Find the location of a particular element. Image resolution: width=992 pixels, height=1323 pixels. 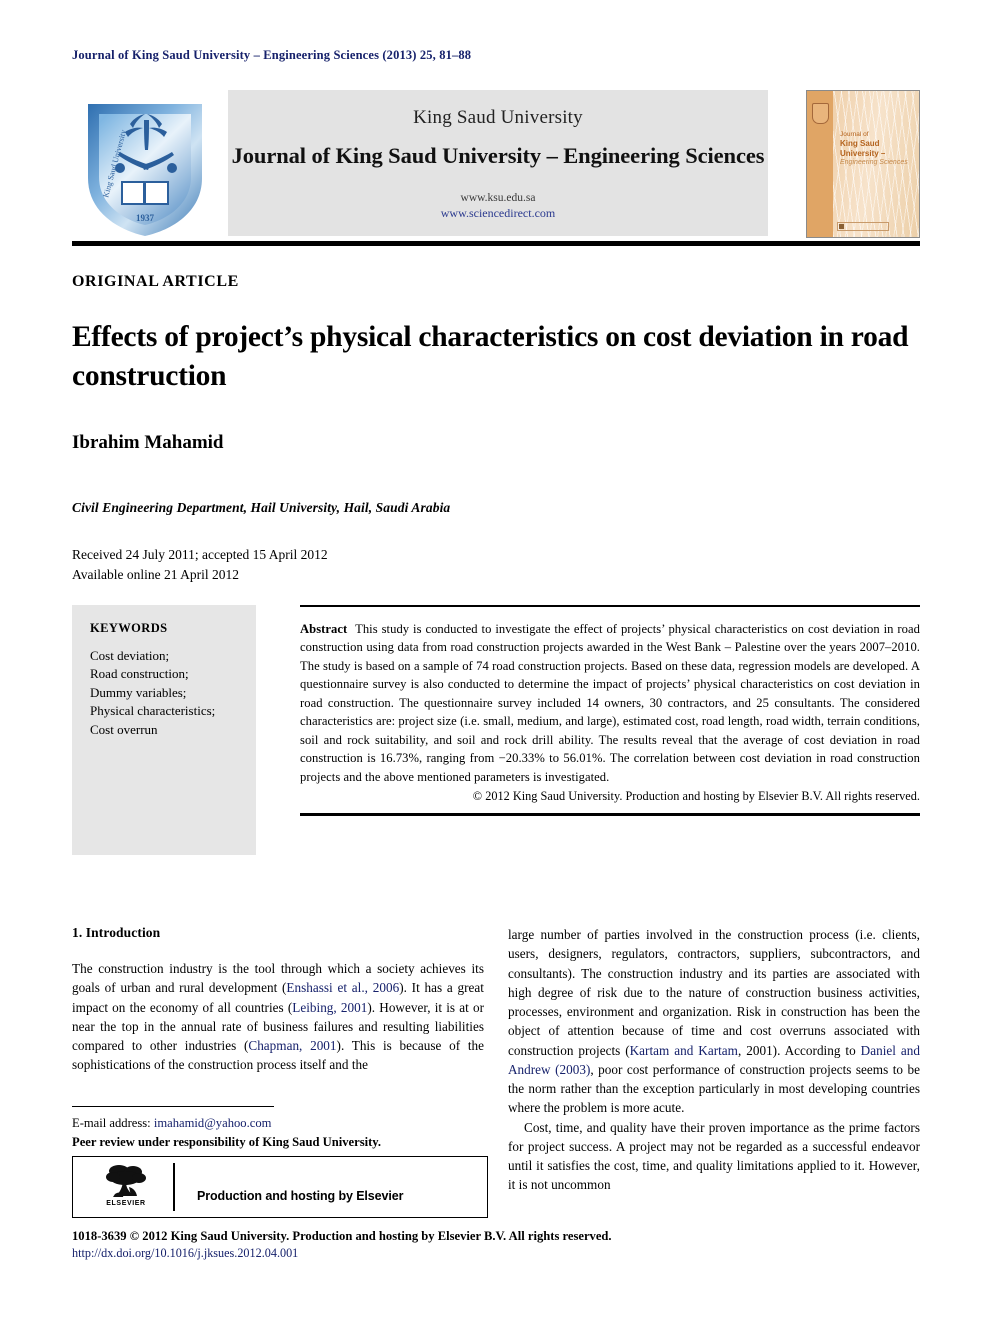

cover-line3: Engineering Sciences is located at coordinates (874, 163).